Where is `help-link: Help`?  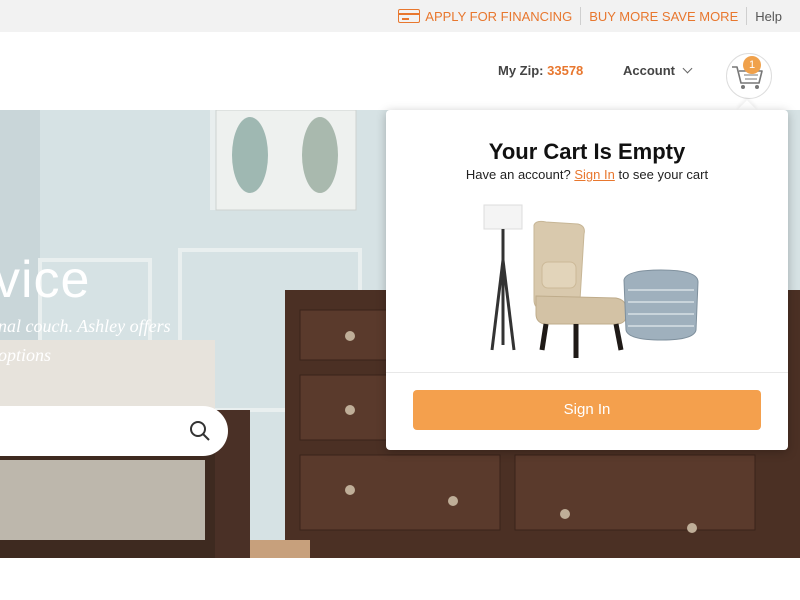
help-link: Help is located at coordinates (768, 16).